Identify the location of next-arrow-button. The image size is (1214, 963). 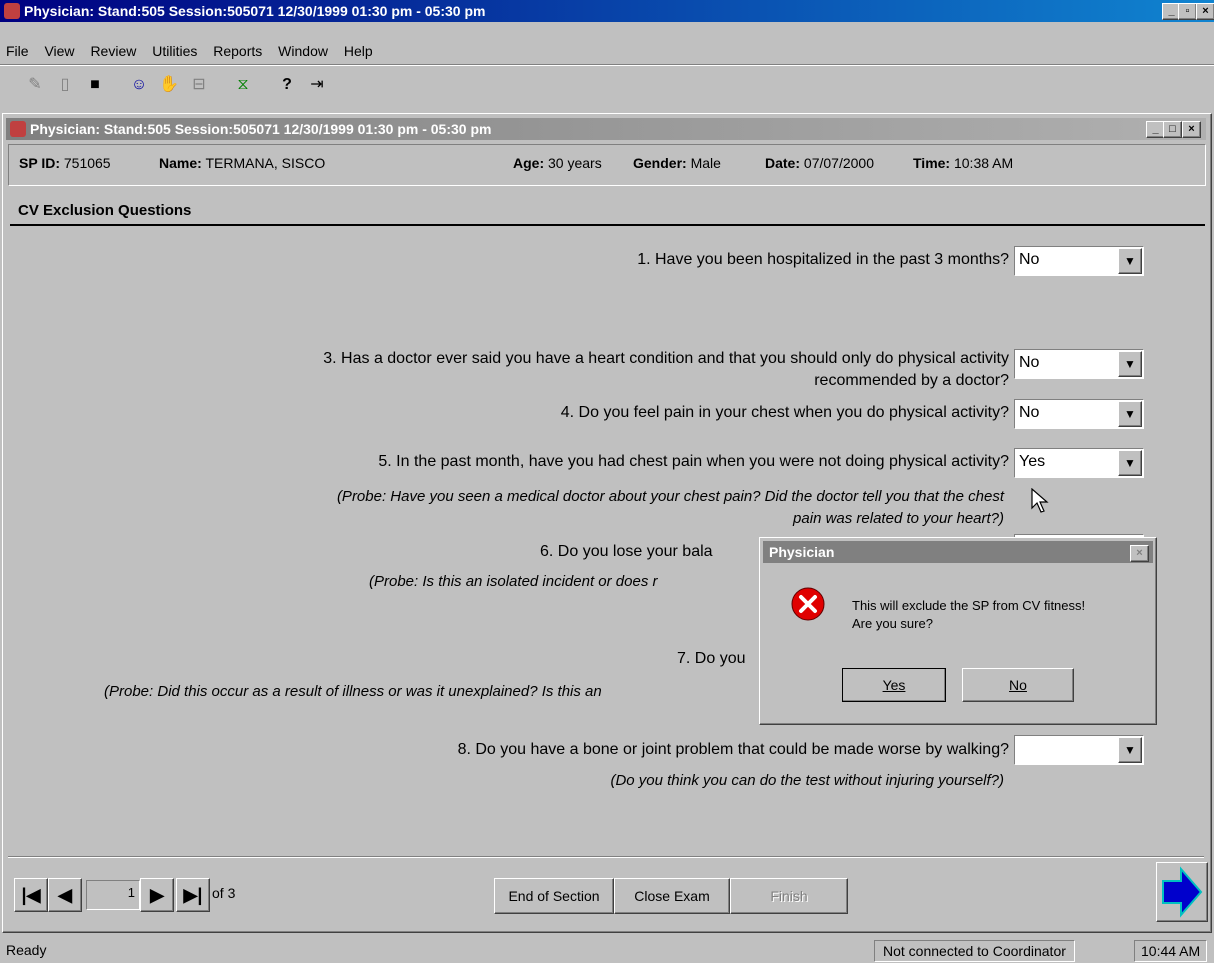
(1182, 892).